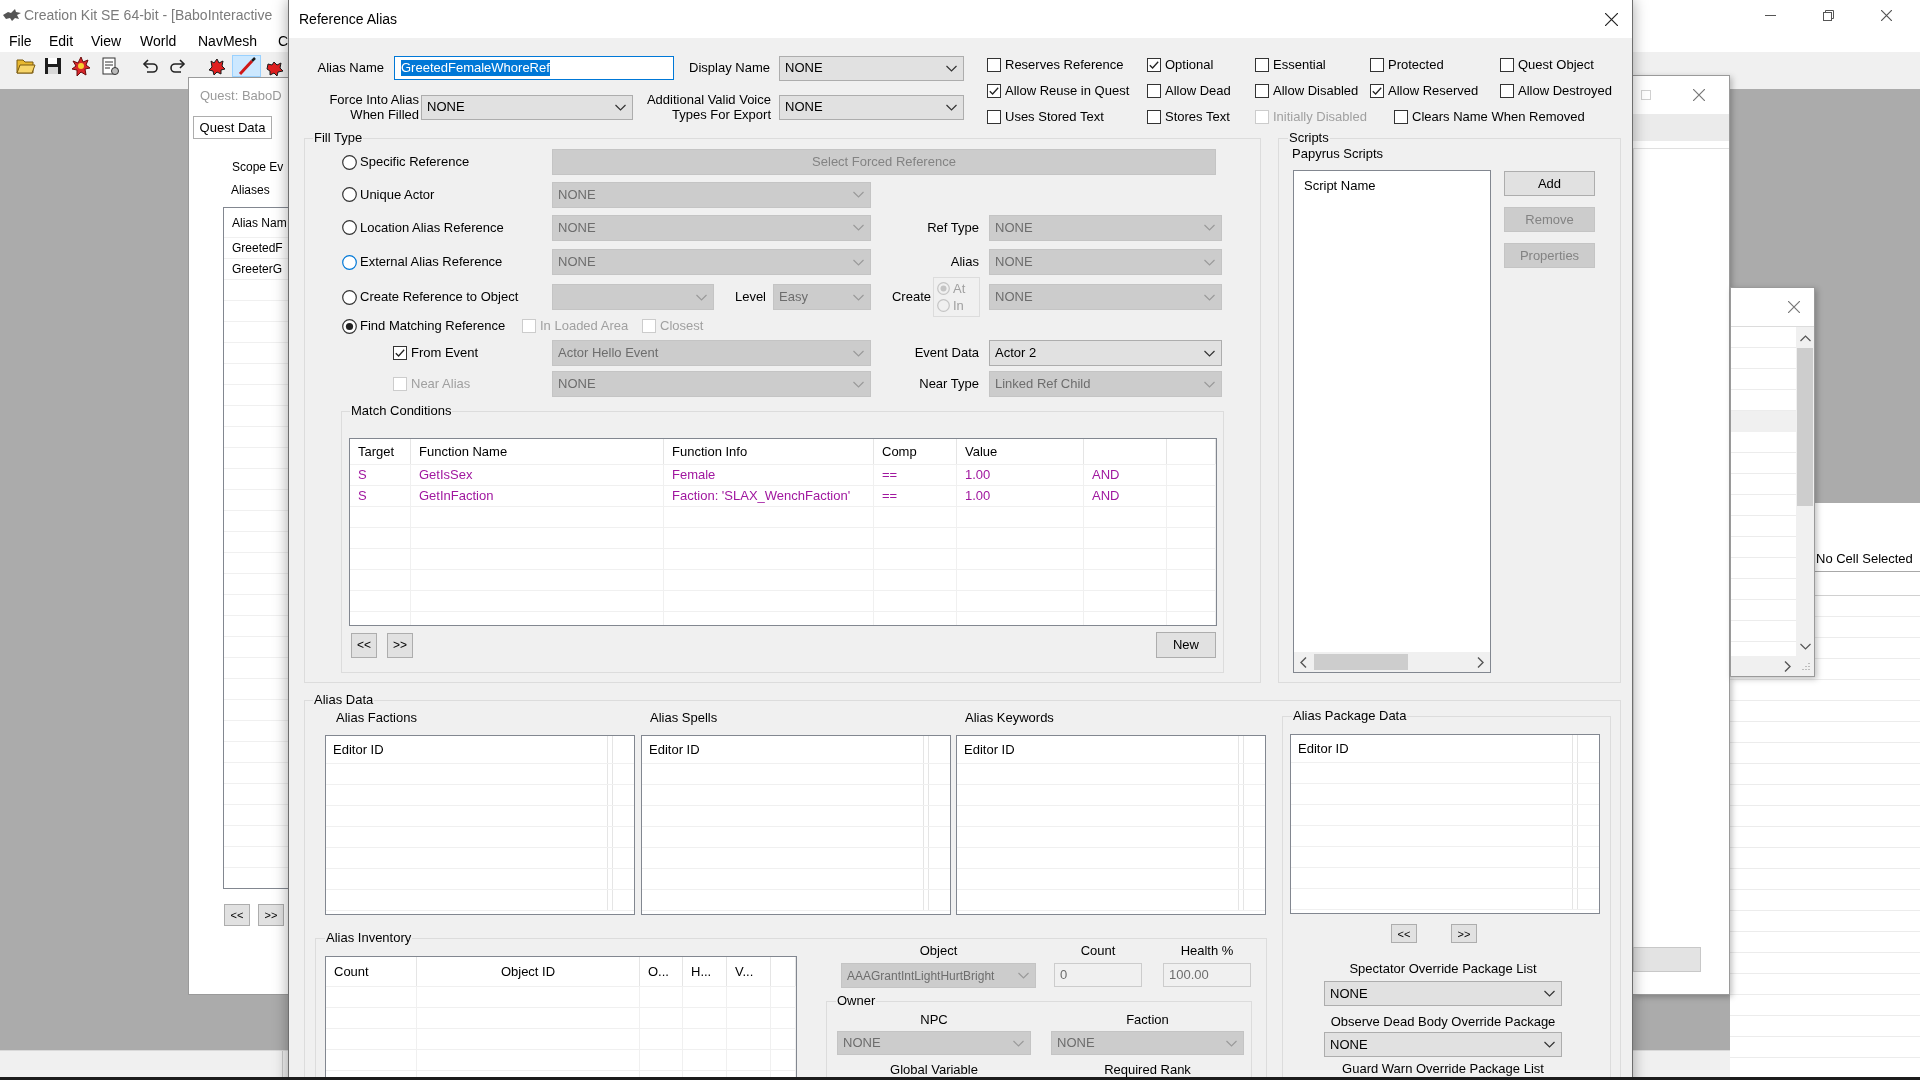 The image size is (1920, 1080). Describe the element at coordinates (1433, 91) in the screenshot. I see `checkbox-label: Allow Reserved` at that location.